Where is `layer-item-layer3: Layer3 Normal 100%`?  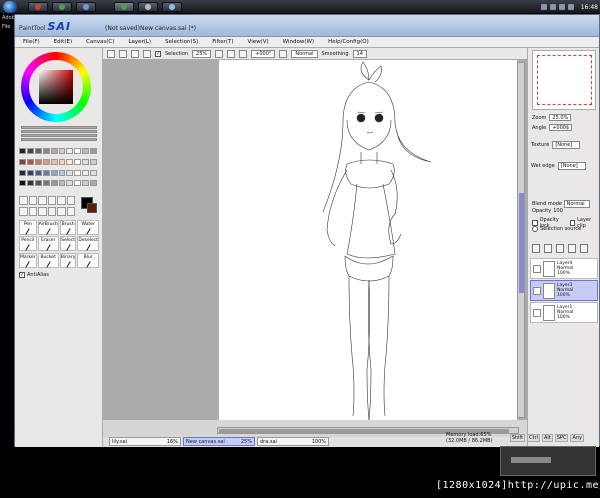
layer-item-layer3: Layer3 Normal 100% is located at coordinates (564, 290).